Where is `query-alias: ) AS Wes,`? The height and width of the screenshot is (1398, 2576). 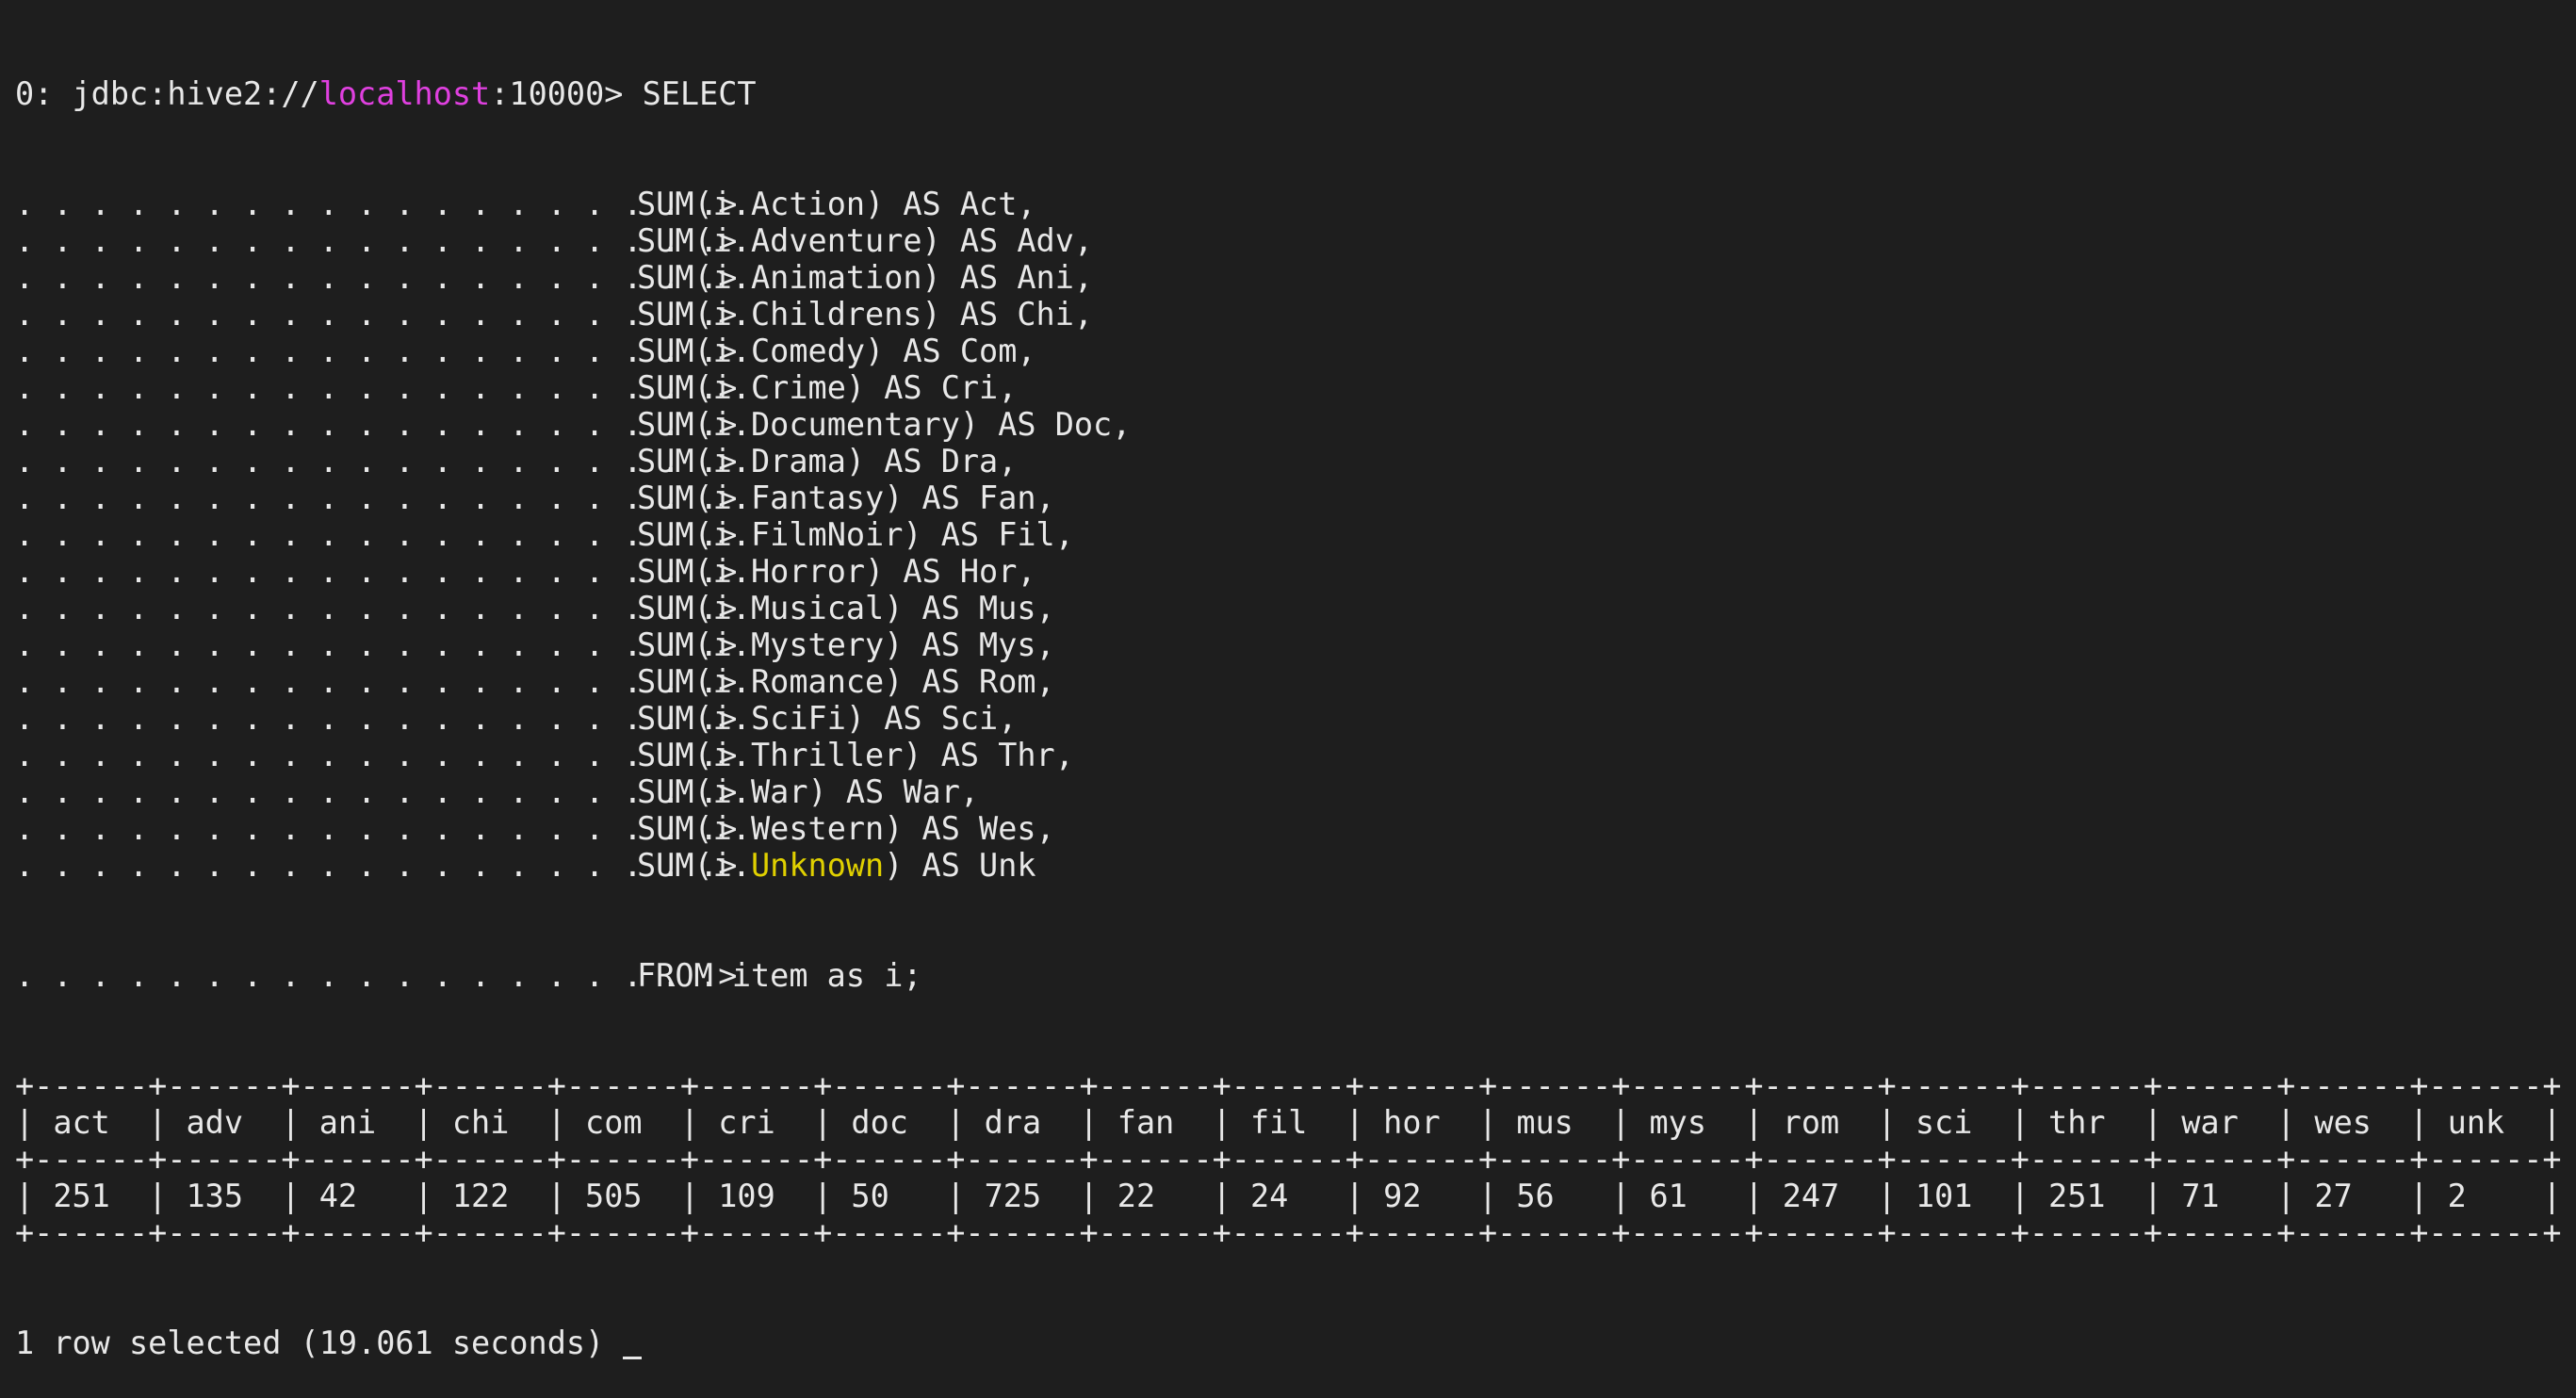 query-alias: ) AS Wes, is located at coordinates (969, 829).